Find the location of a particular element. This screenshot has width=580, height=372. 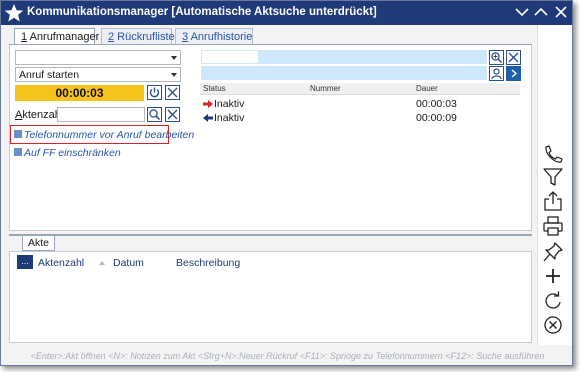

next-button is located at coordinates (513, 73).